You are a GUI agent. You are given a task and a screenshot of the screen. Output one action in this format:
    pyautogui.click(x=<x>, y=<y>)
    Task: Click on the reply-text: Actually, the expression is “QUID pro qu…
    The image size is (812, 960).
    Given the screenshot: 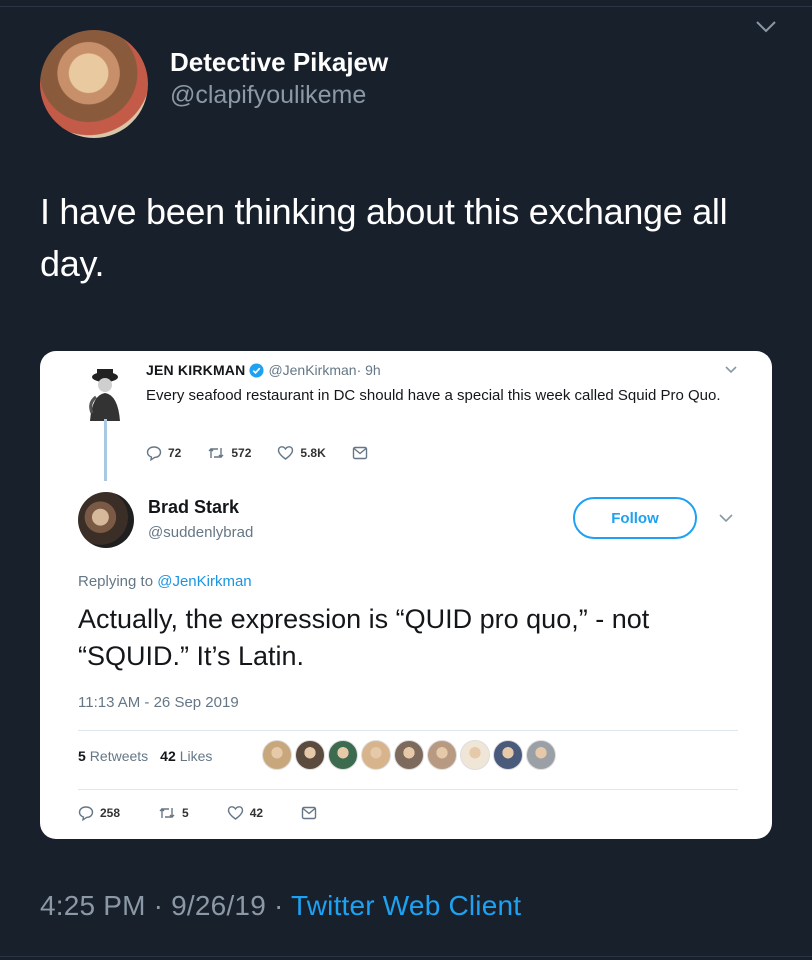 What is the action you would take?
    pyautogui.click(x=364, y=637)
    